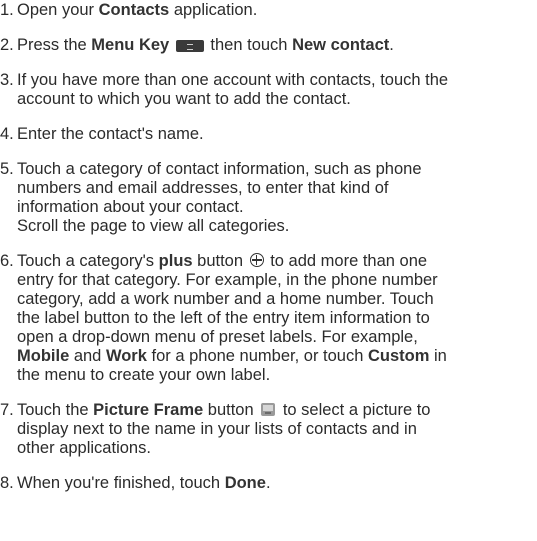 The height and width of the screenshot is (541, 537). Describe the element at coordinates (245, 483) in the screenshot. I see `ui-term: Done` at that location.